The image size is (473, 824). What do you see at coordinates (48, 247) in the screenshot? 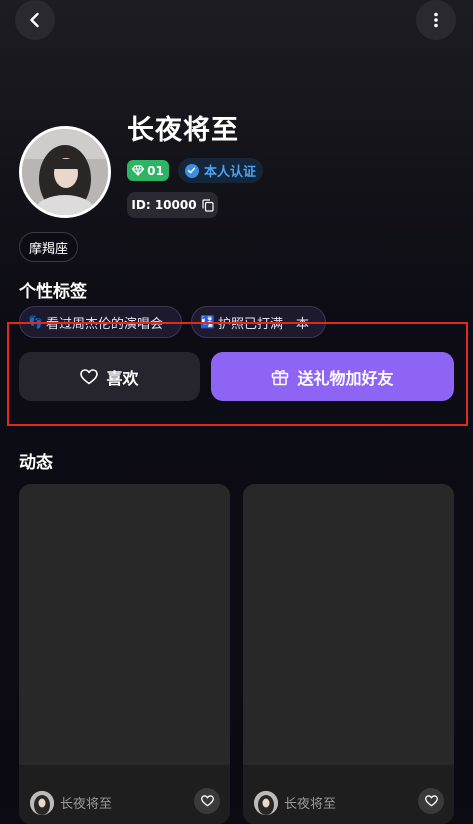
I see `zodiac-chip: 摩羯座` at bounding box center [48, 247].